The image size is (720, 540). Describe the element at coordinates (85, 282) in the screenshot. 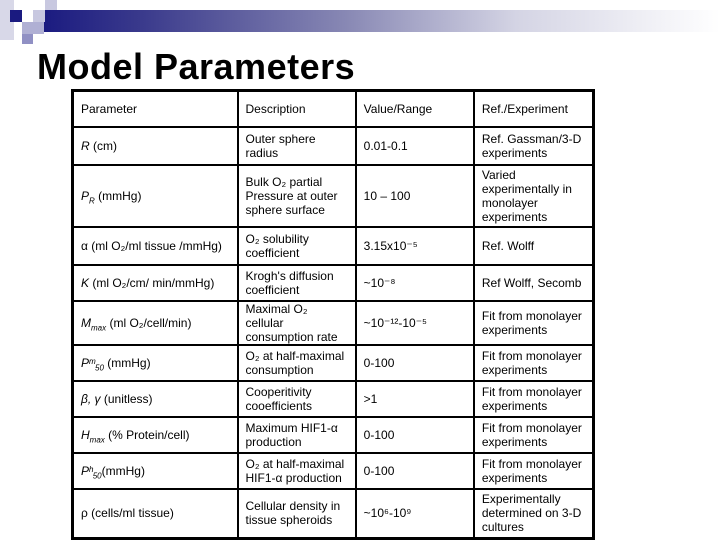

I see `param-symbol: K` at that location.